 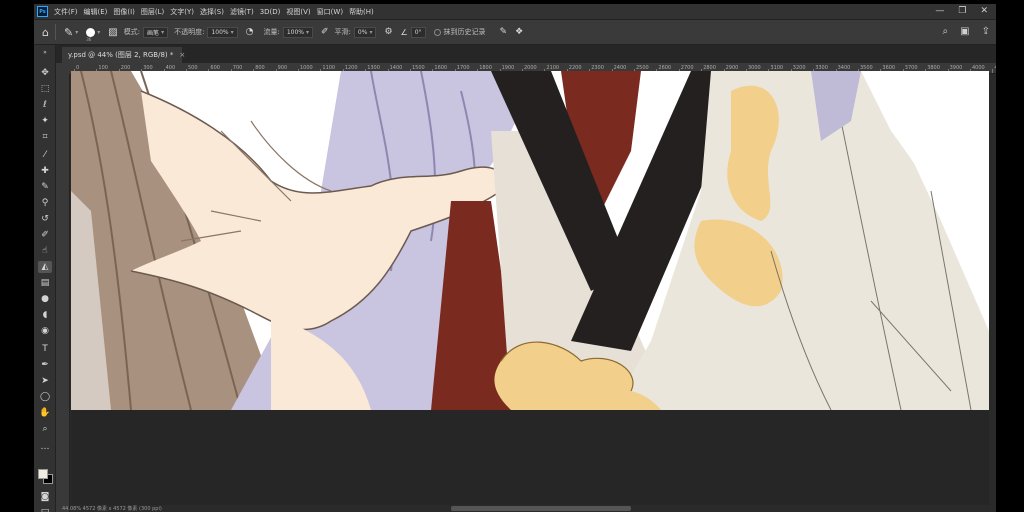 What do you see at coordinates (388, 32) in the screenshot?
I see `gear-icon: ⚙` at bounding box center [388, 32].